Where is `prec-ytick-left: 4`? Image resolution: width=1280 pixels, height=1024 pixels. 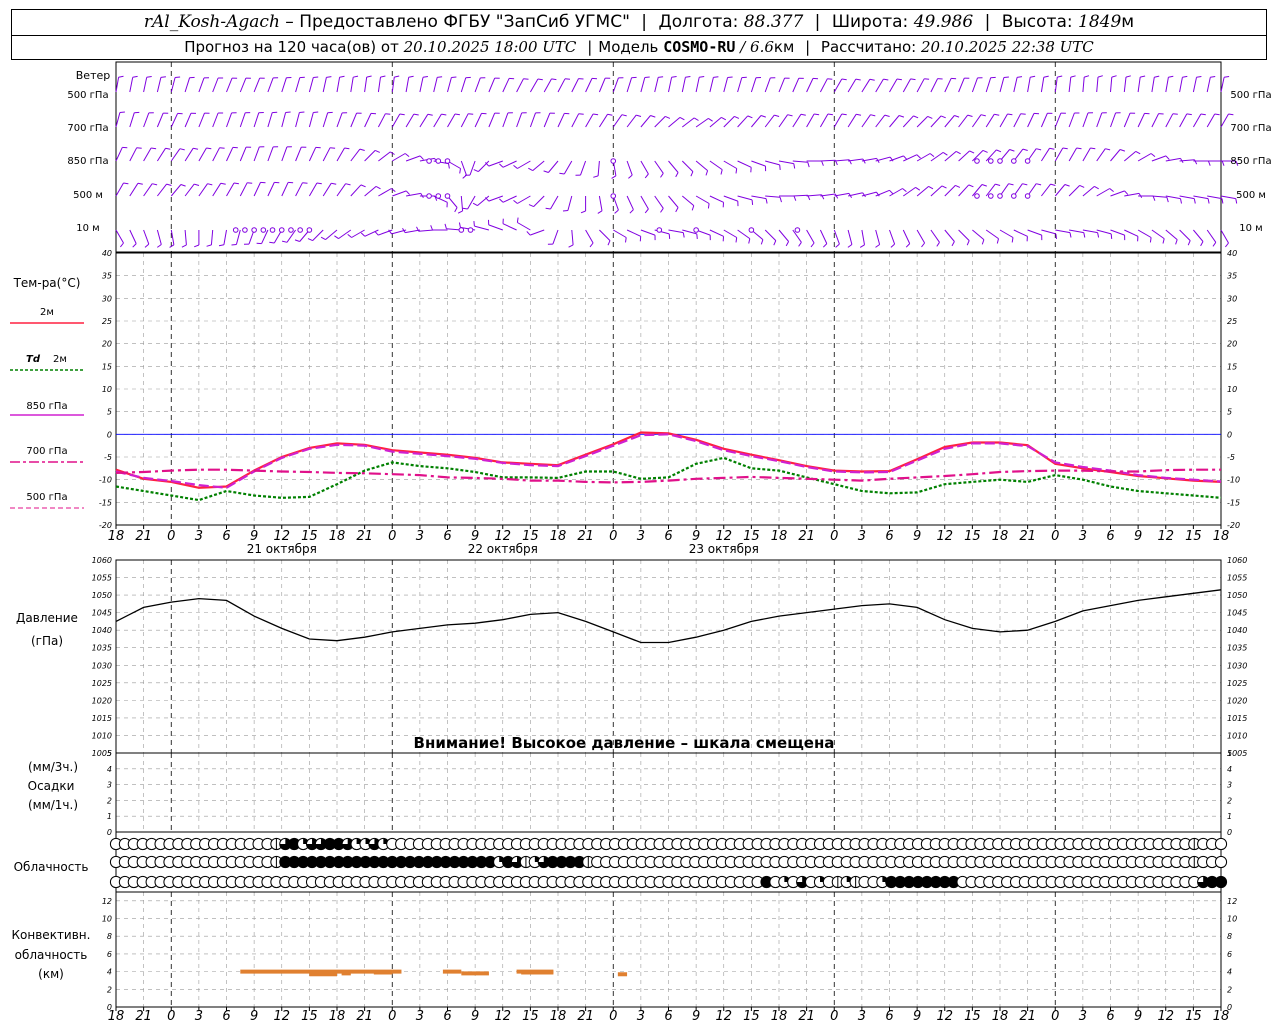 prec-ytick-left: 4 is located at coordinates (109, 769).